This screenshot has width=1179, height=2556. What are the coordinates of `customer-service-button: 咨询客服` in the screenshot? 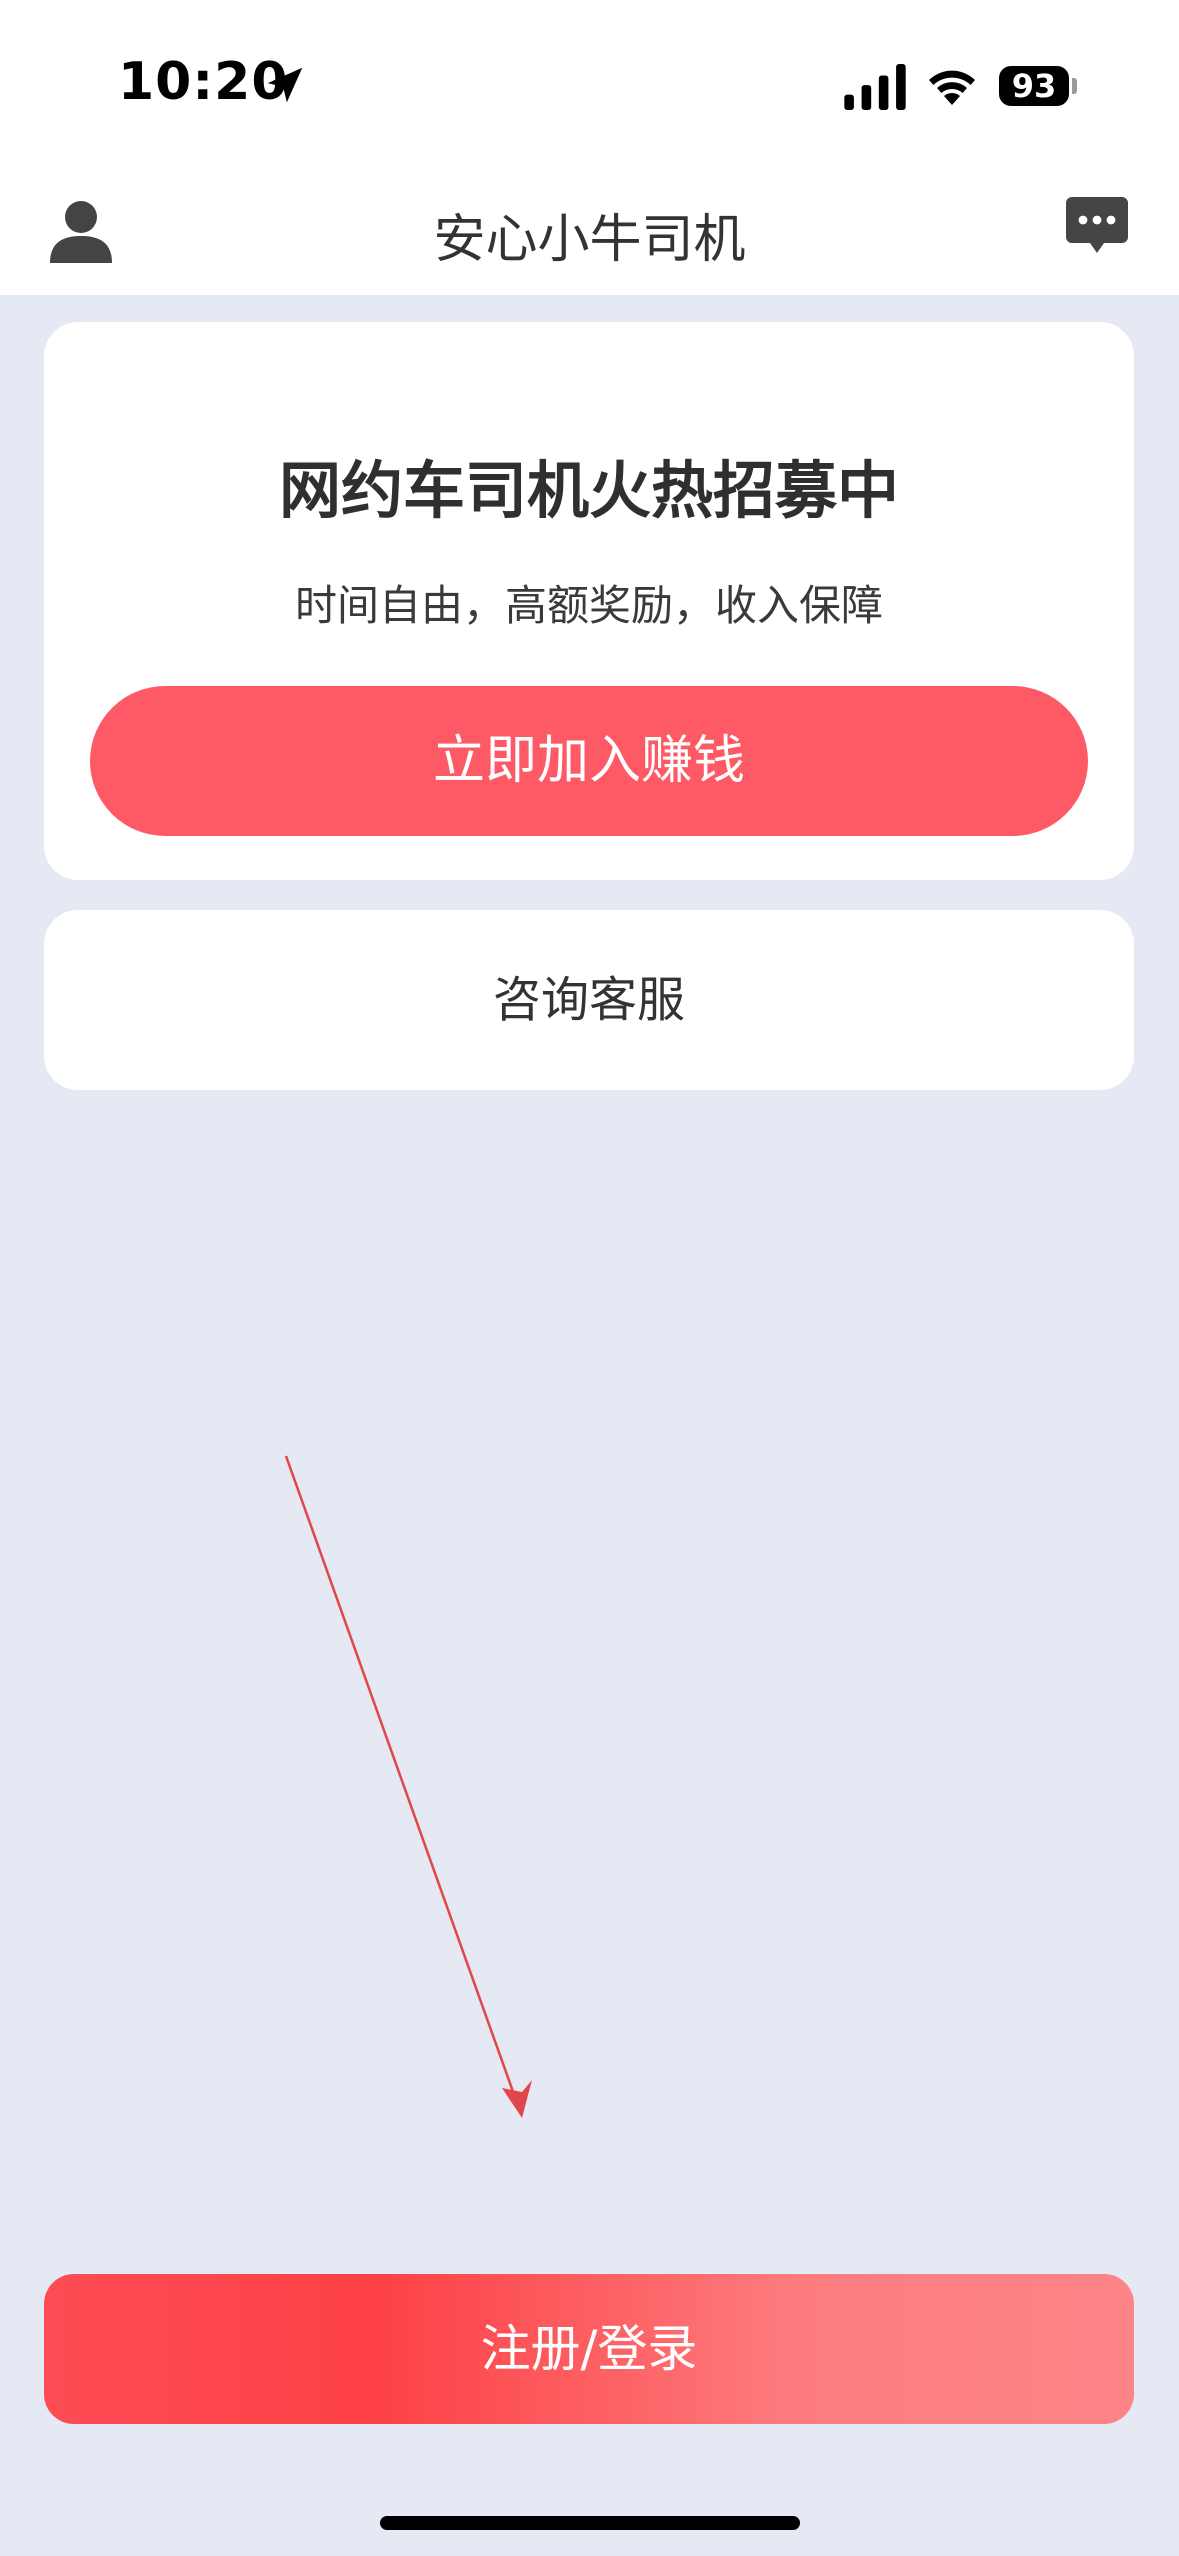 It's located at (589, 1000).